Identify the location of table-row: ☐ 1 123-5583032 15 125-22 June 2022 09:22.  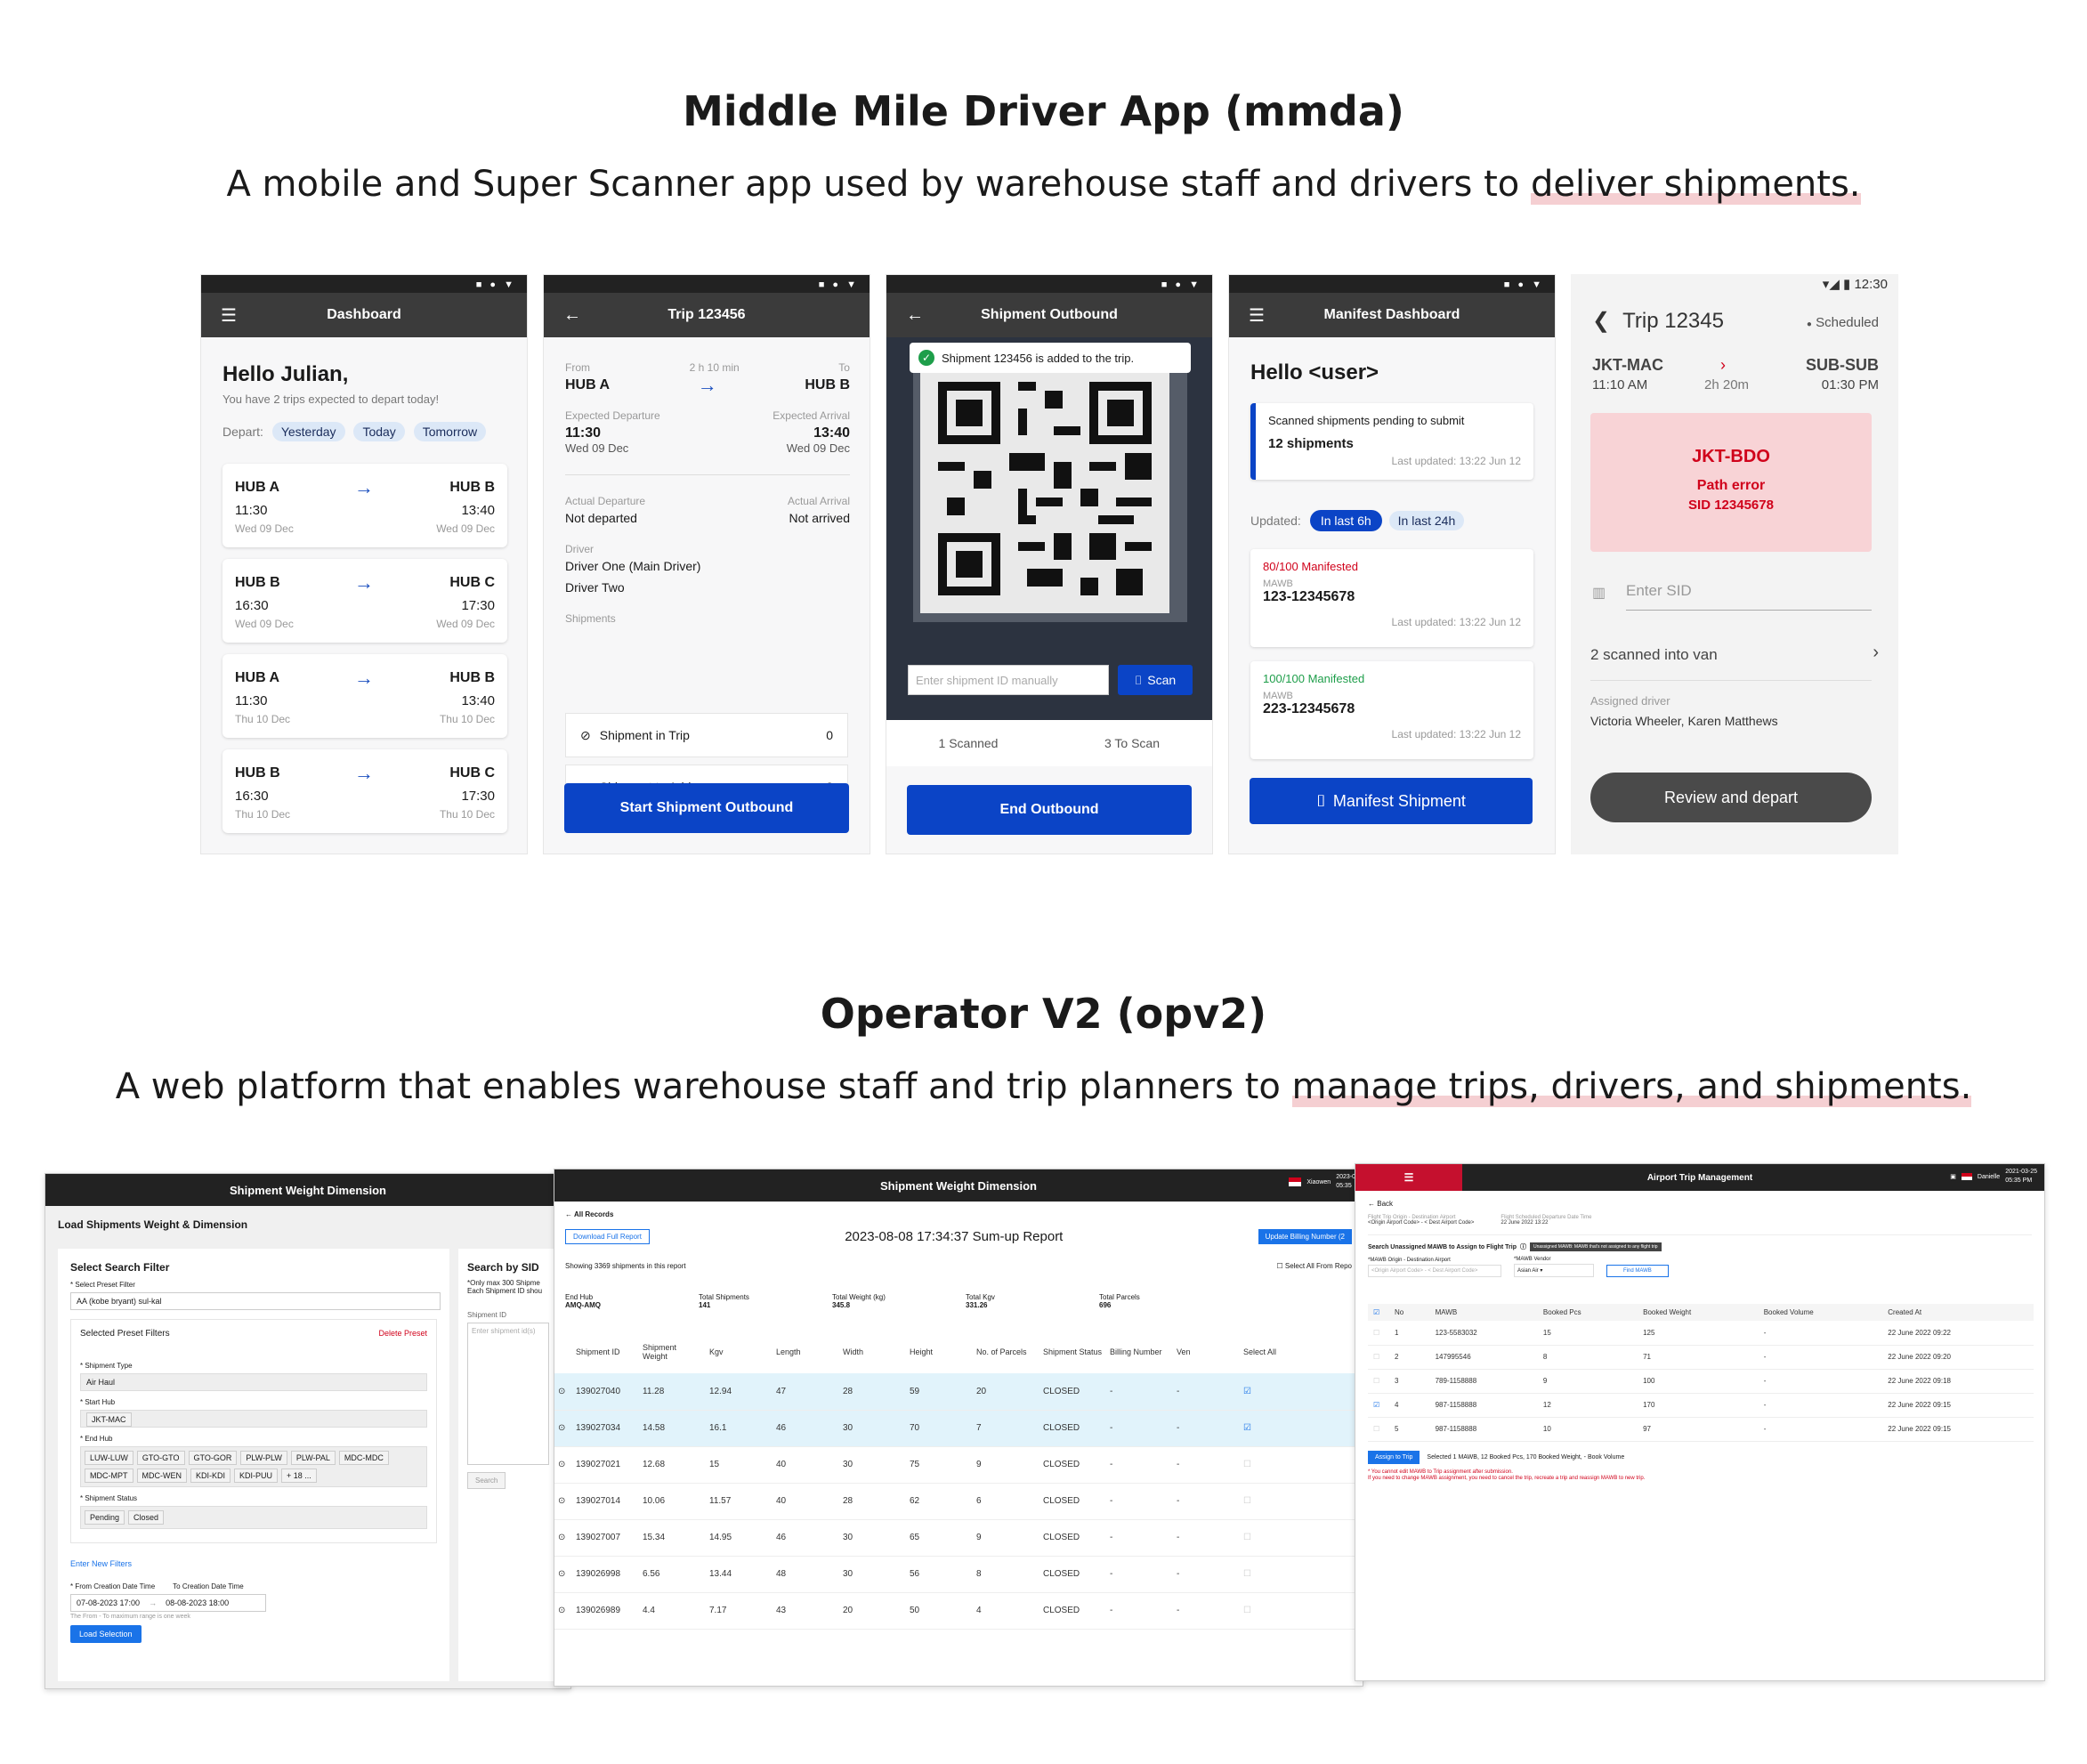
(1701, 1334).